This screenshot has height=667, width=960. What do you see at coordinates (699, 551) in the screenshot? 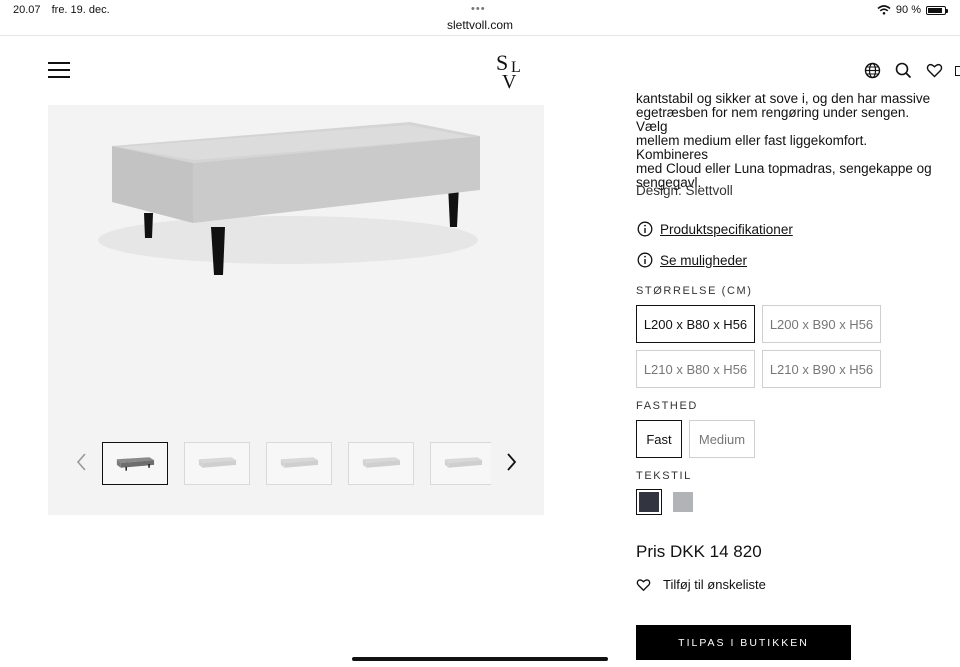
I see `price: Pris DKK 14 820` at bounding box center [699, 551].